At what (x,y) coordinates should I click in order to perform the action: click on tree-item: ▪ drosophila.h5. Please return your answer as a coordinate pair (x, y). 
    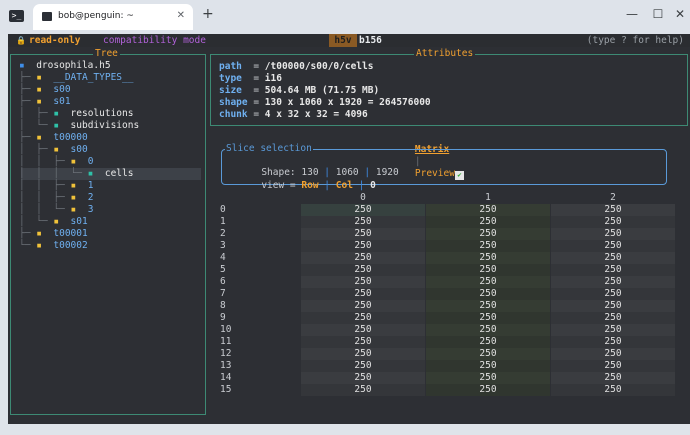
    Looking at the image, I should click on (65, 66).